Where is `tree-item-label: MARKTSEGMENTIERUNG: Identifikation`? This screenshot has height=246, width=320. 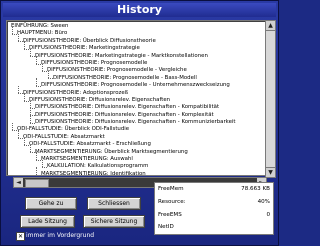 tree-item-label: MARKTSEGMENTIERUNG: Identifikation is located at coordinates (93, 173).